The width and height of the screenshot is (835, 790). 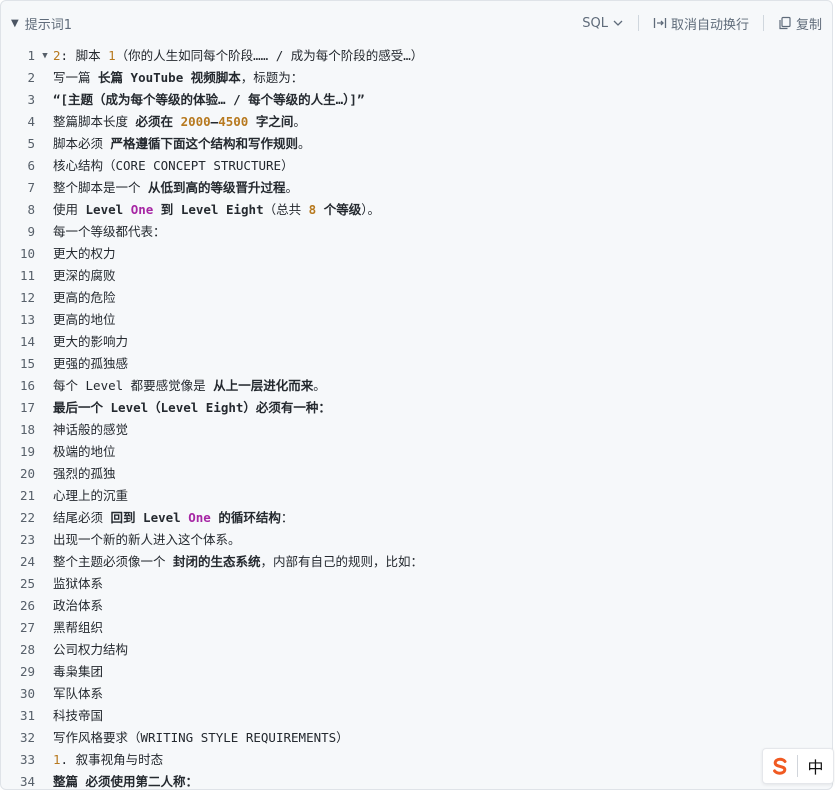 What do you see at coordinates (808, 25) in the screenshot?
I see `copy-label: 复制` at bounding box center [808, 25].